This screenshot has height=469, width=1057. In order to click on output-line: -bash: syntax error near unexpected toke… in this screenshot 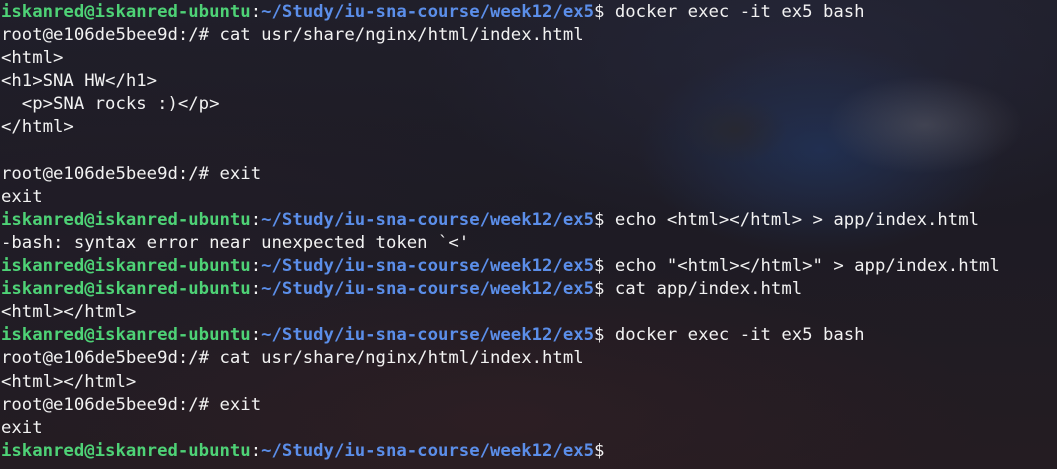, I will do `click(529, 243)`.